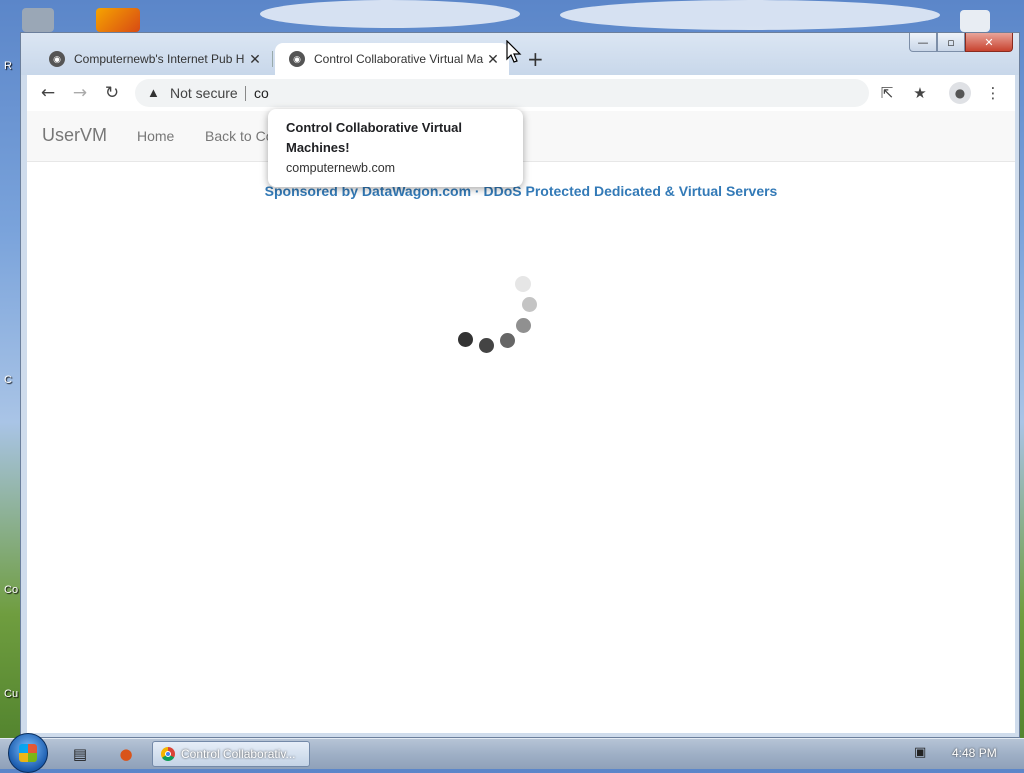 Image resolution: width=1024 pixels, height=773 pixels. Describe the element at coordinates (989, 42) in the screenshot. I see `close-window-button: ✕` at that location.